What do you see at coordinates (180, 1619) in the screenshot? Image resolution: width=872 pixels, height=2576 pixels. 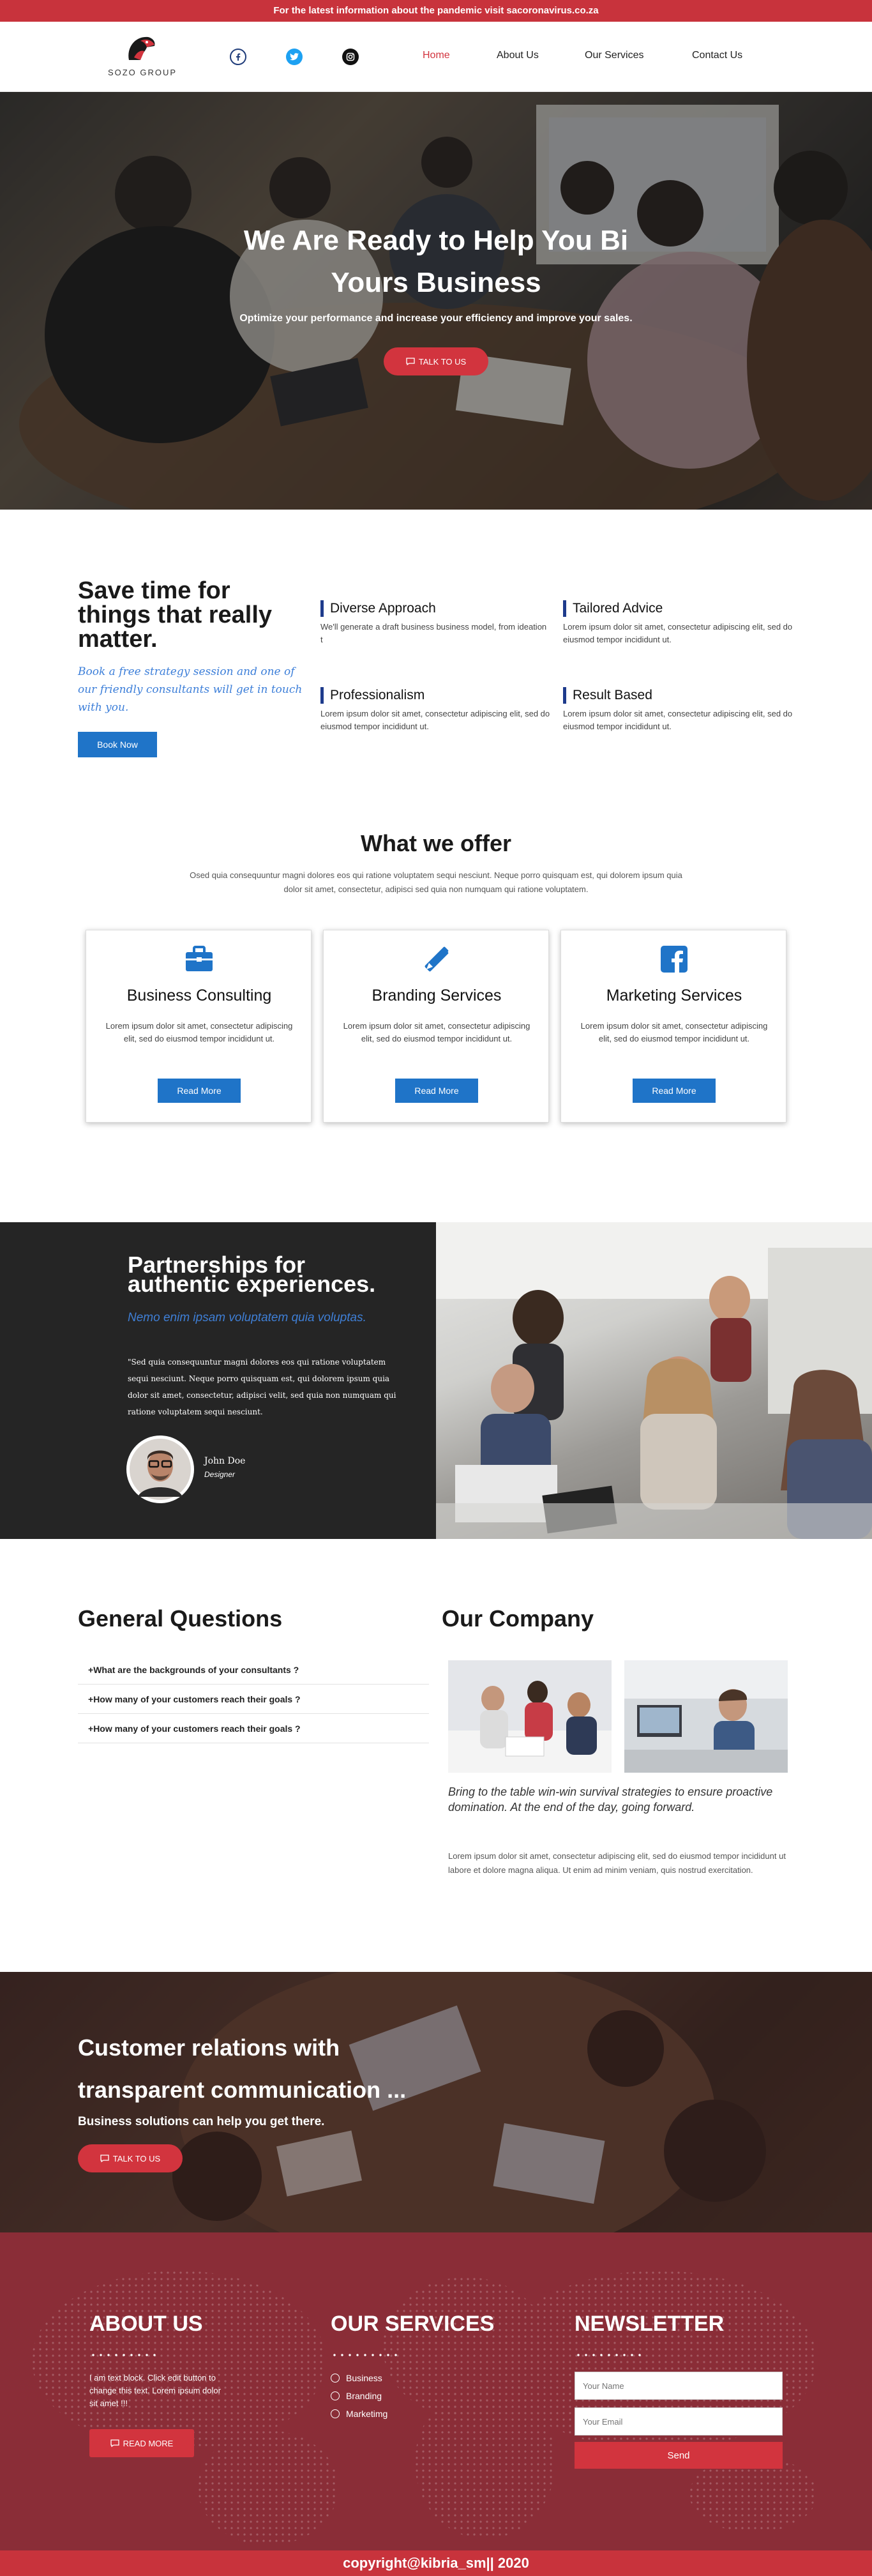 I see `faq-title: General Questions` at bounding box center [180, 1619].